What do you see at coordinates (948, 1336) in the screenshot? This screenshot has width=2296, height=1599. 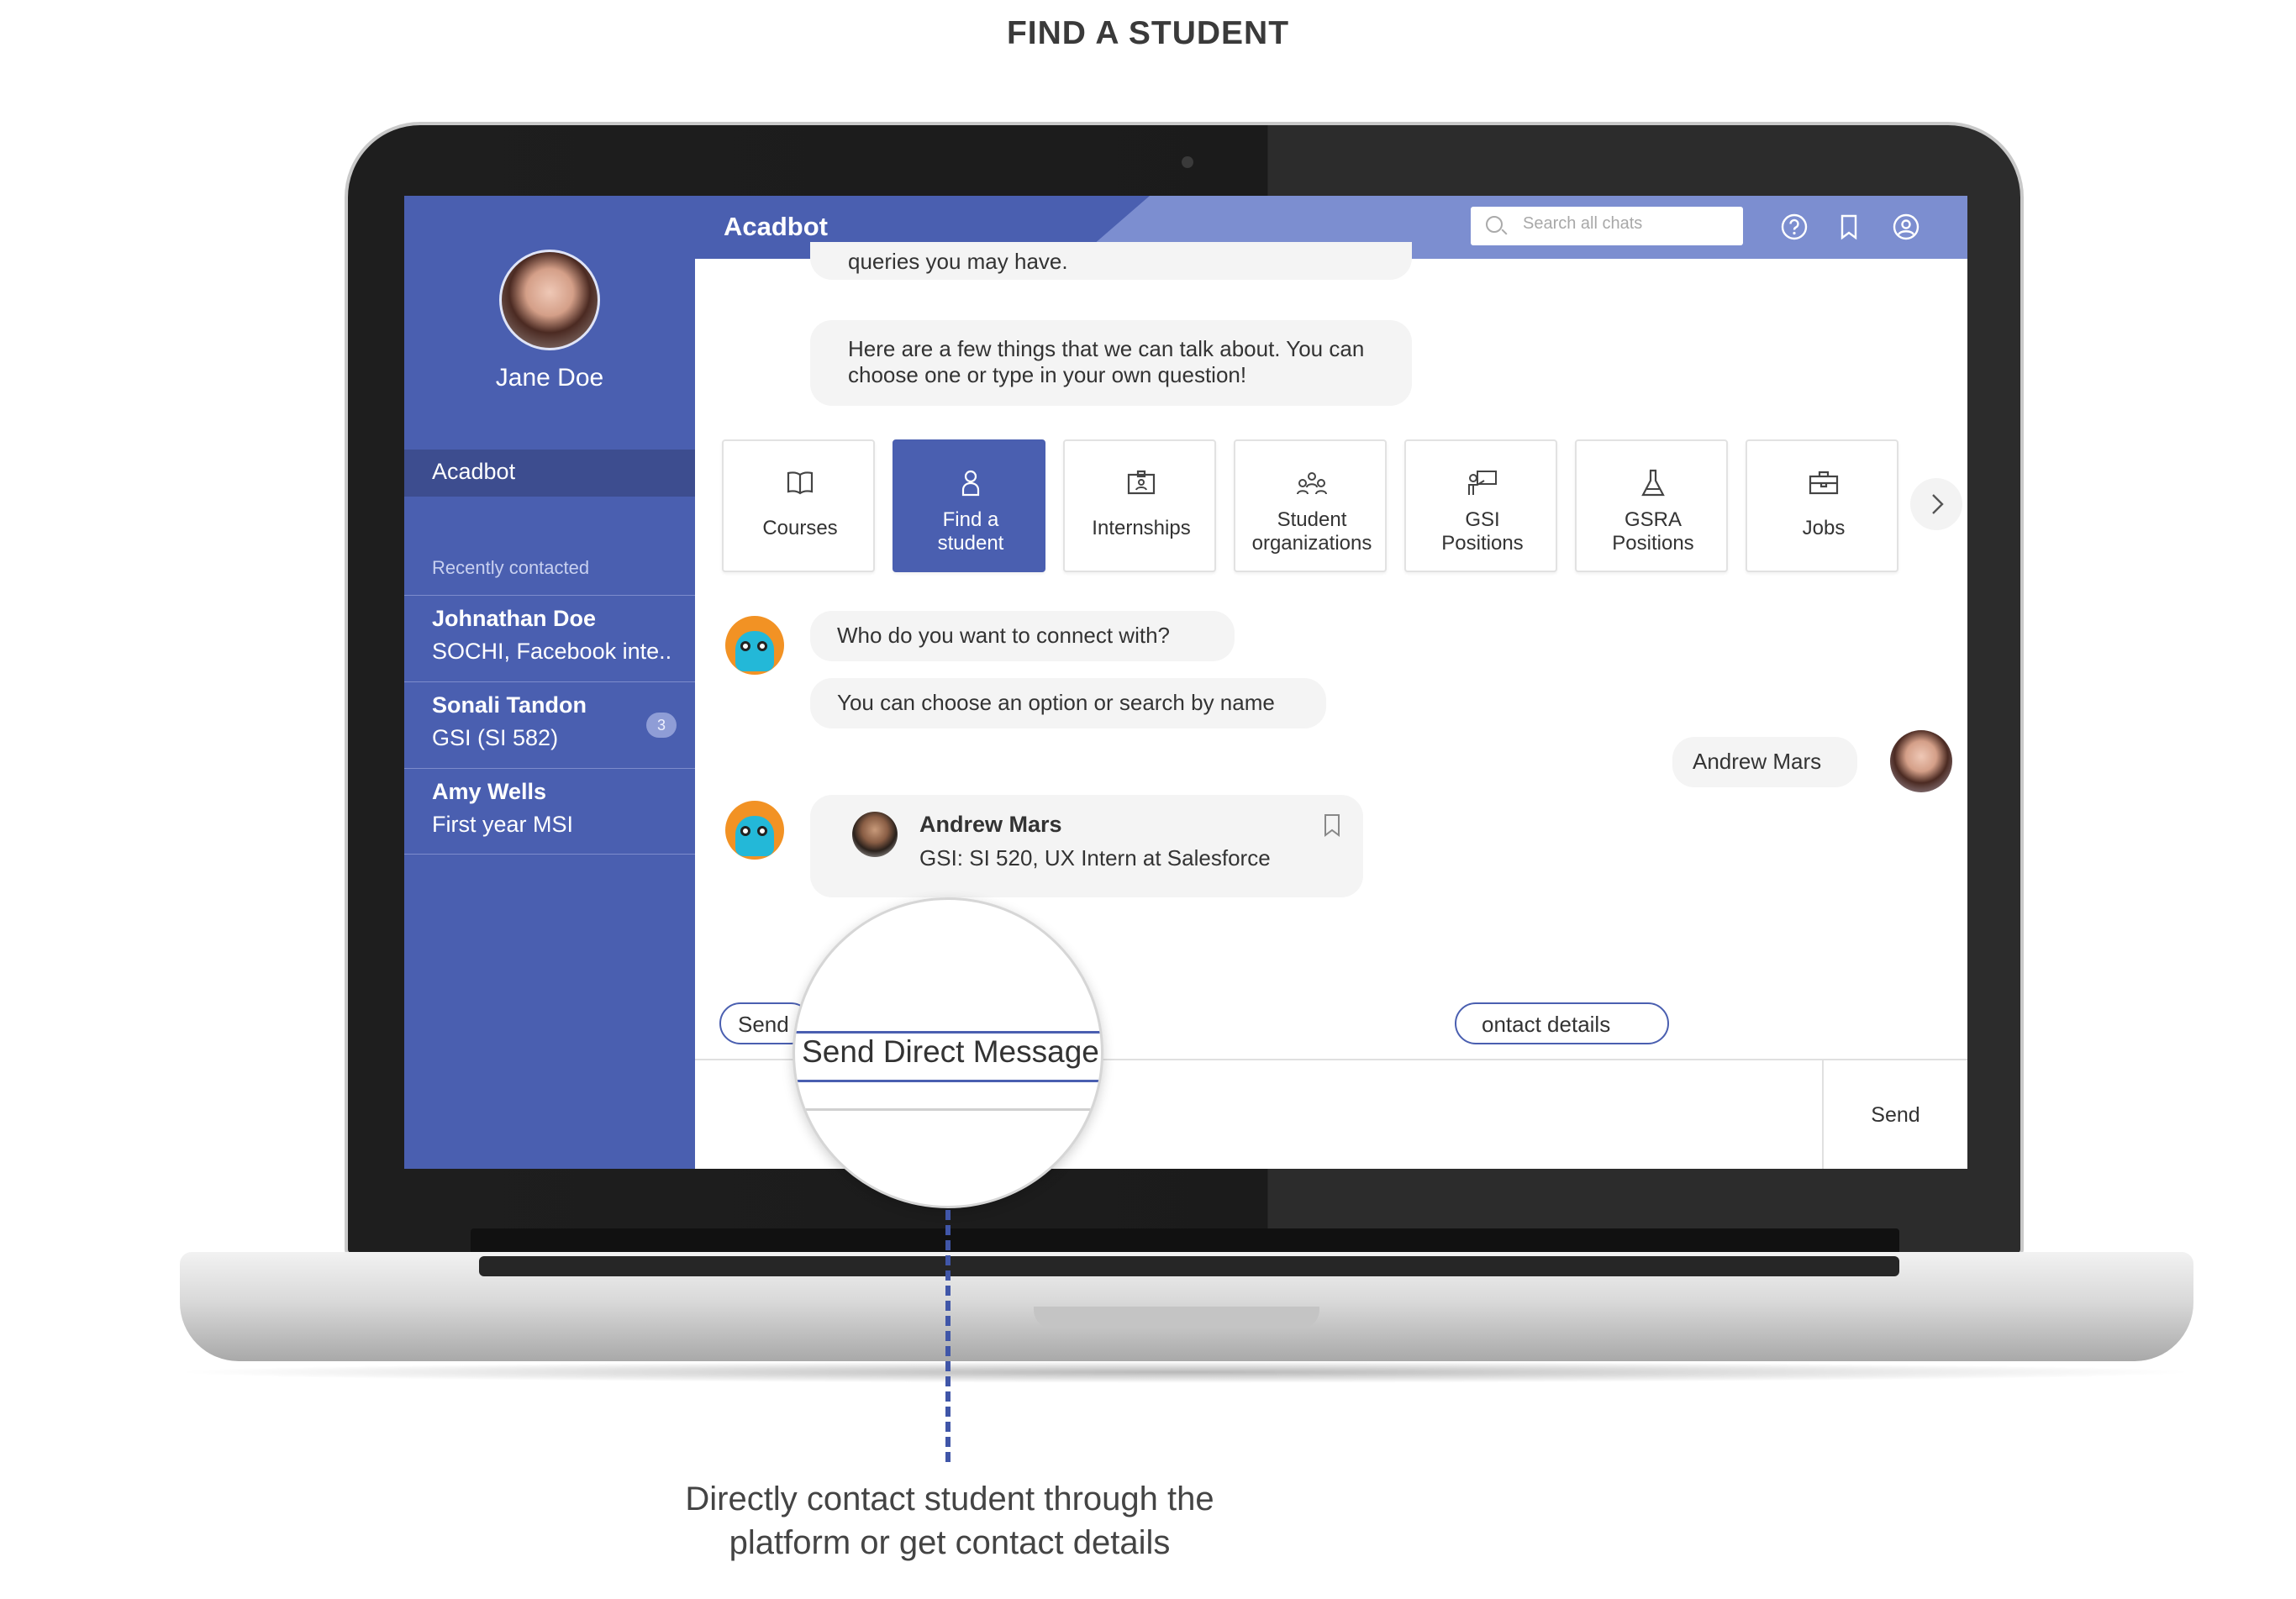 I see `callout-dashed-line` at bounding box center [948, 1336].